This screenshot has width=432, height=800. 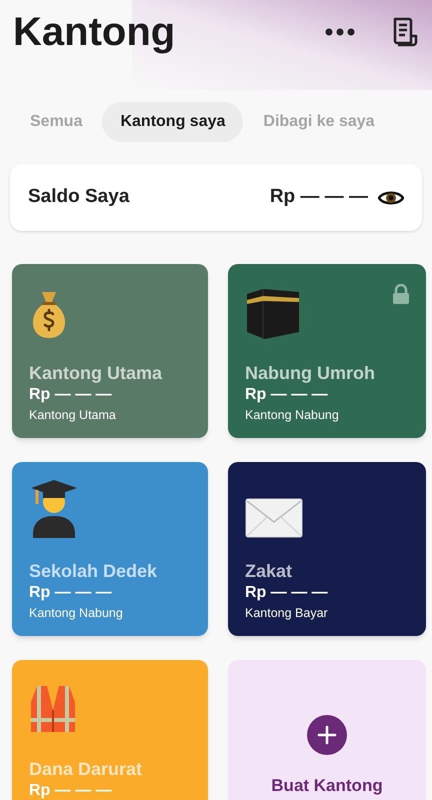 What do you see at coordinates (94, 32) in the screenshot?
I see `page-title: Kantong` at bounding box center [94, 32].